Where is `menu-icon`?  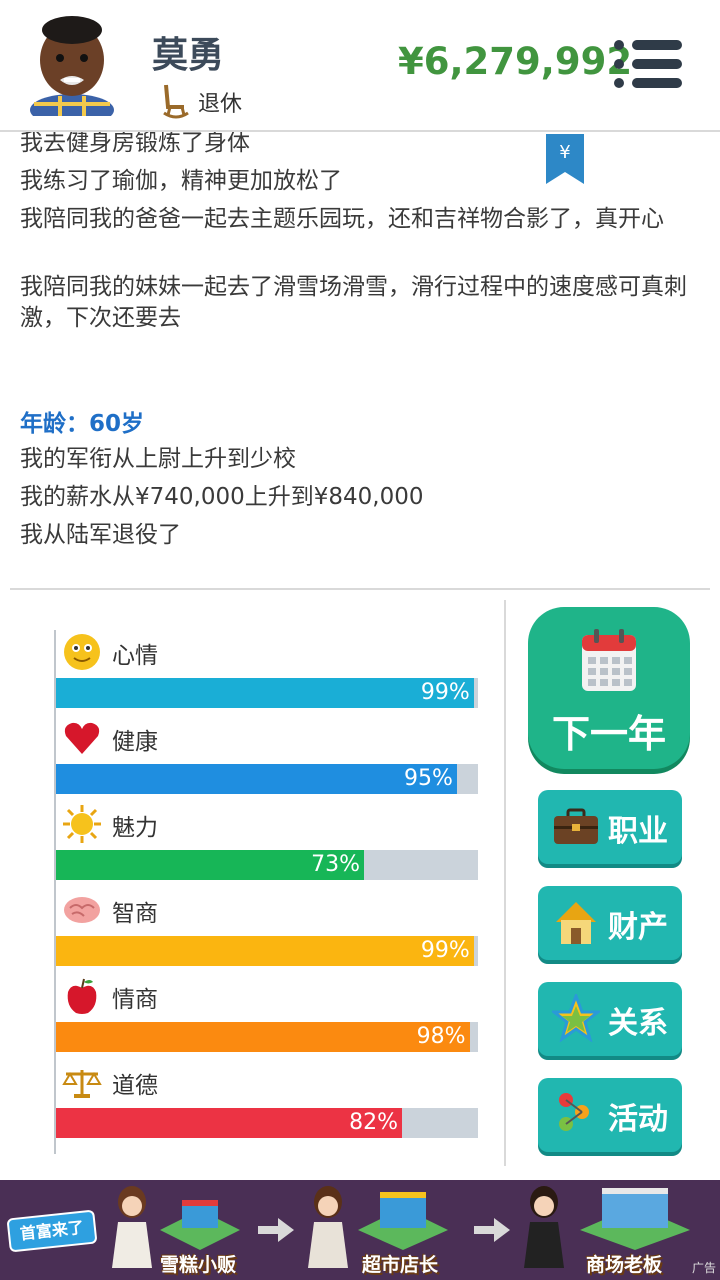
menu-icon is located at coordinates (619, 45).